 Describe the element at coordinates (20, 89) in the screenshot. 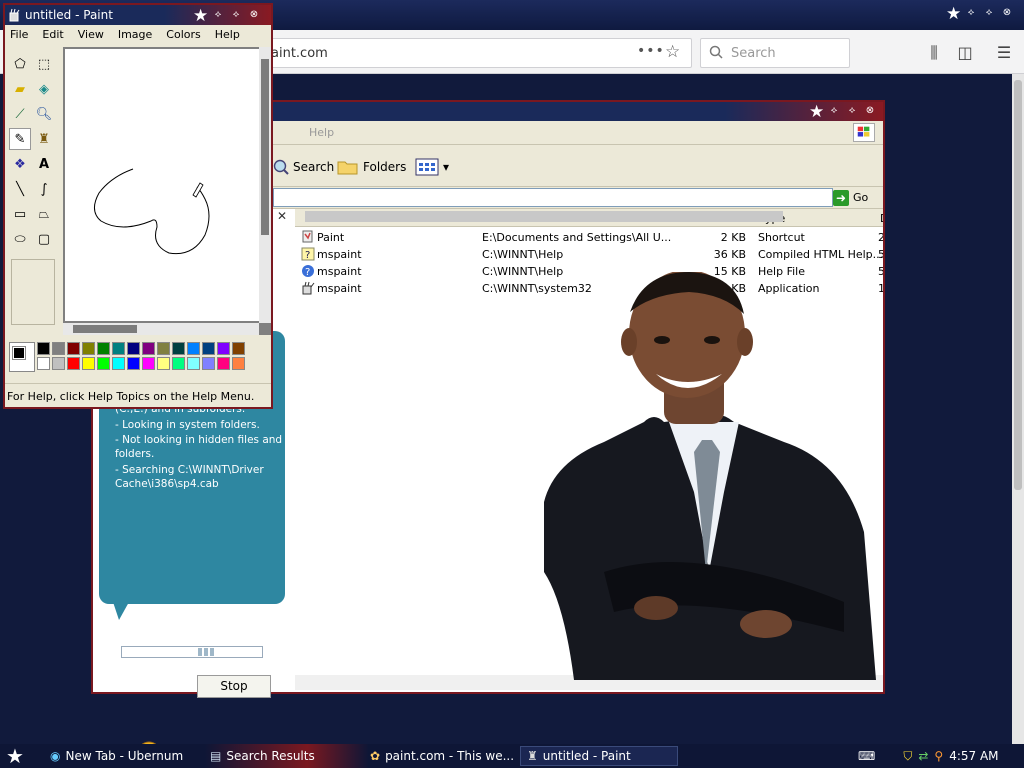

I see `eraser-icon: ▰` at that location.